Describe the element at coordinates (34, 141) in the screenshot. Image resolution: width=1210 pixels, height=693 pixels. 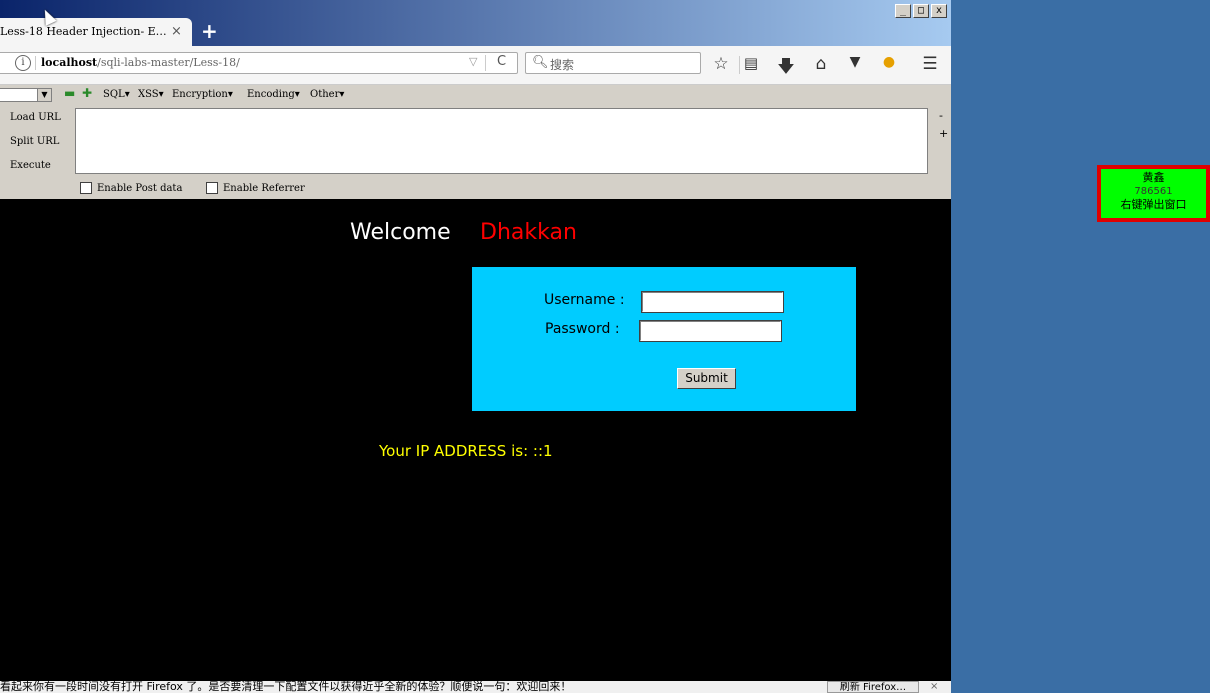
I see `split-url-button: Split URL` at that location.